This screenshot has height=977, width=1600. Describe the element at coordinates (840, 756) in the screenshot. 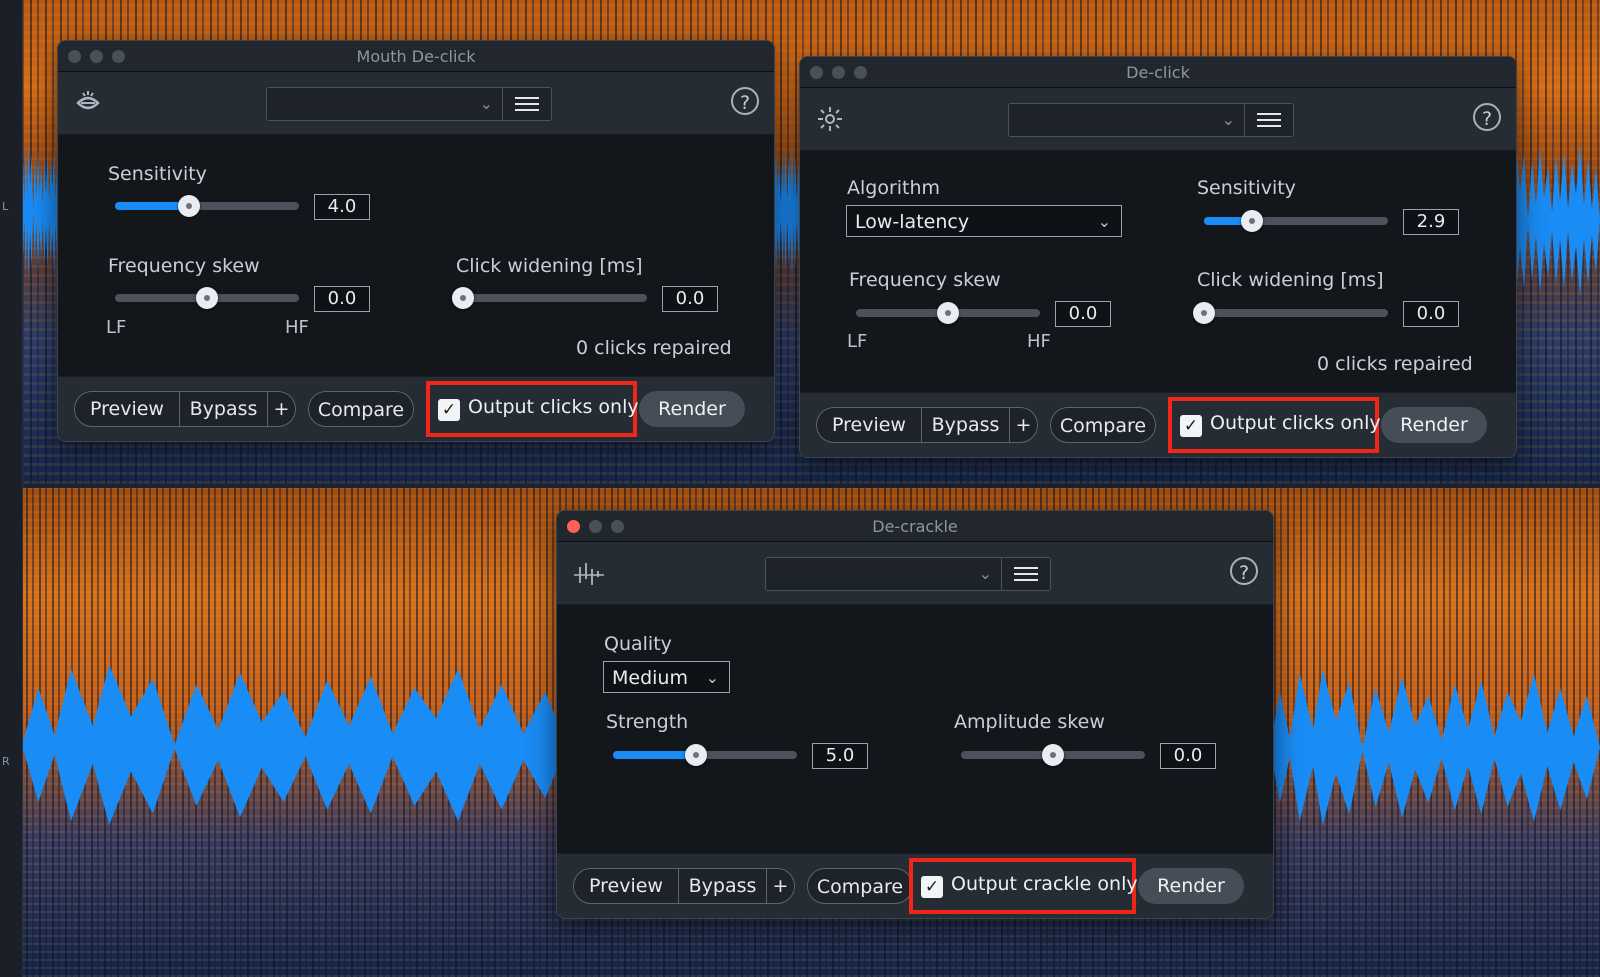

I see `strength-value: 5.0` at that location.